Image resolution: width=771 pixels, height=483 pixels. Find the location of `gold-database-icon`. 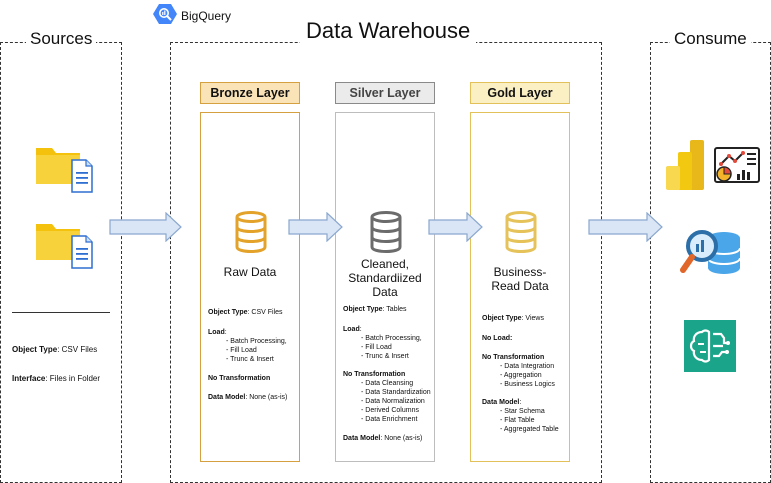

gold-database-icon is located at coordinates (521, 232).